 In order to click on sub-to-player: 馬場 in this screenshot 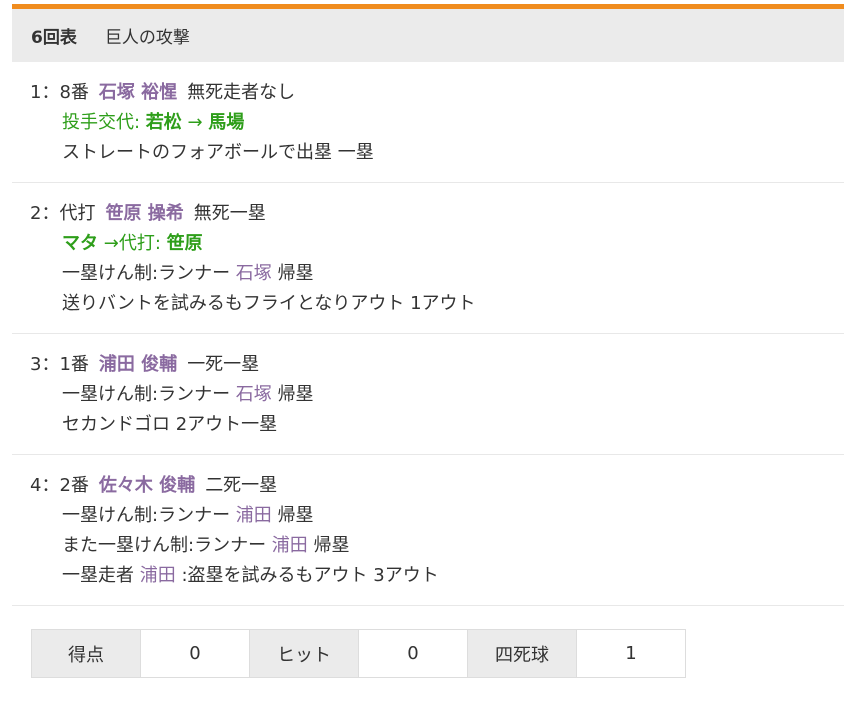, I will do `click(226, 122)`.